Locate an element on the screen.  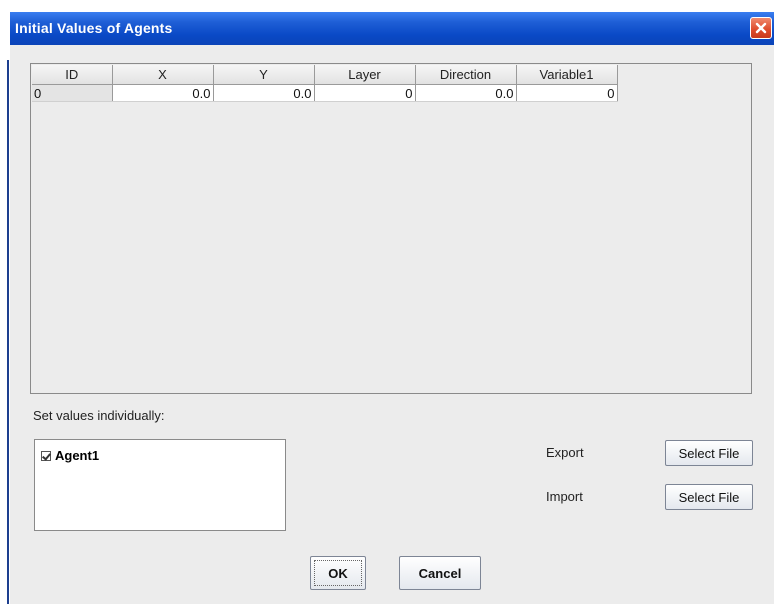
column-header-layer: Layer is located at coordinates (365, 75).